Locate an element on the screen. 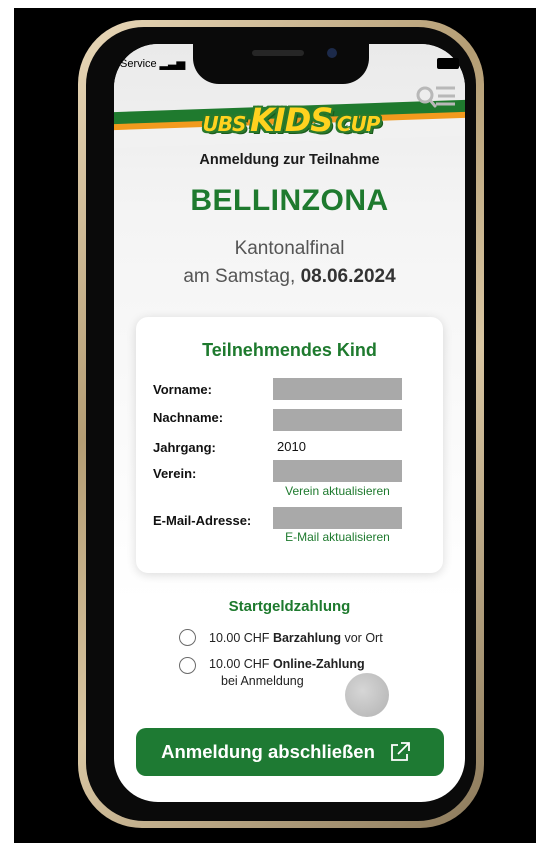 Image resolution: width=542 pixels, height=855 pixels. search-menu-icon is located at coordinates (437, 98).